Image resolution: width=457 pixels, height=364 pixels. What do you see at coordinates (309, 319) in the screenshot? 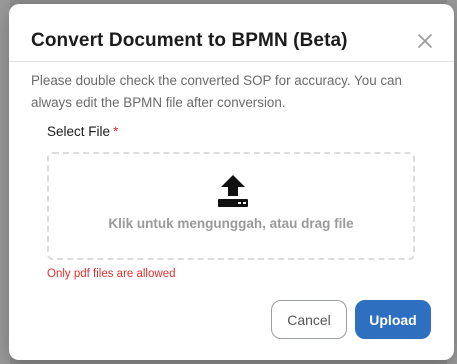
I see `cancel-button: Cancel` at bounding box center [309, 319].